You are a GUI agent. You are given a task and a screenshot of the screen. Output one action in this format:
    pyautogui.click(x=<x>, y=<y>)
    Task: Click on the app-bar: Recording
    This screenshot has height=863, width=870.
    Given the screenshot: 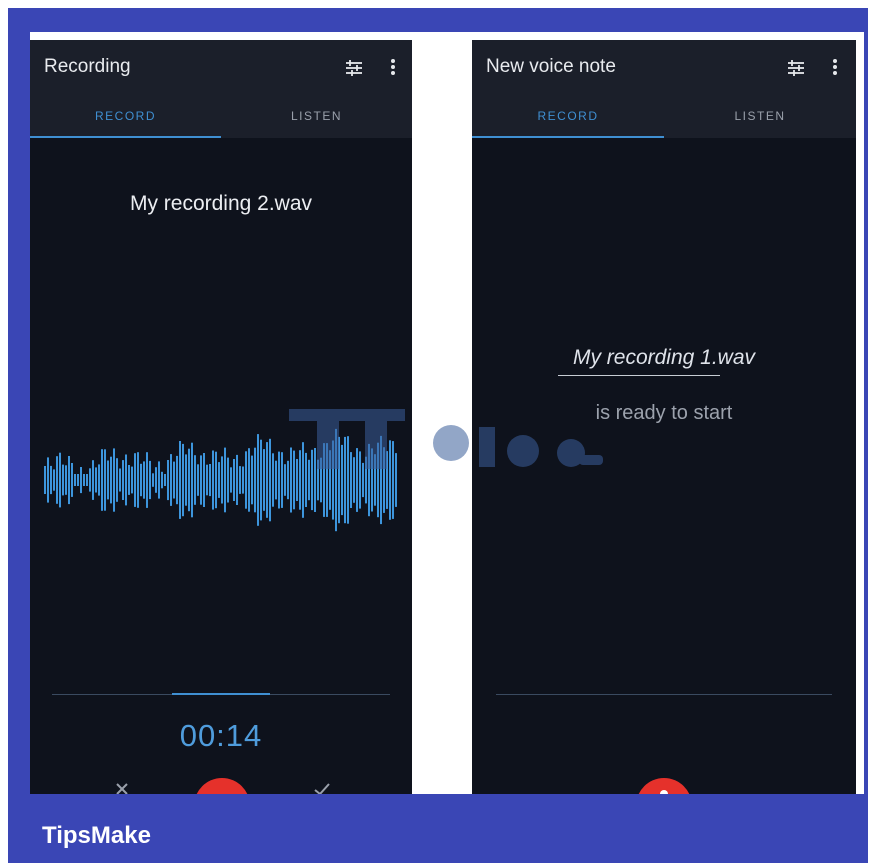 What is the action you would take?
    pyautogui.click(x=221, y=68)
    